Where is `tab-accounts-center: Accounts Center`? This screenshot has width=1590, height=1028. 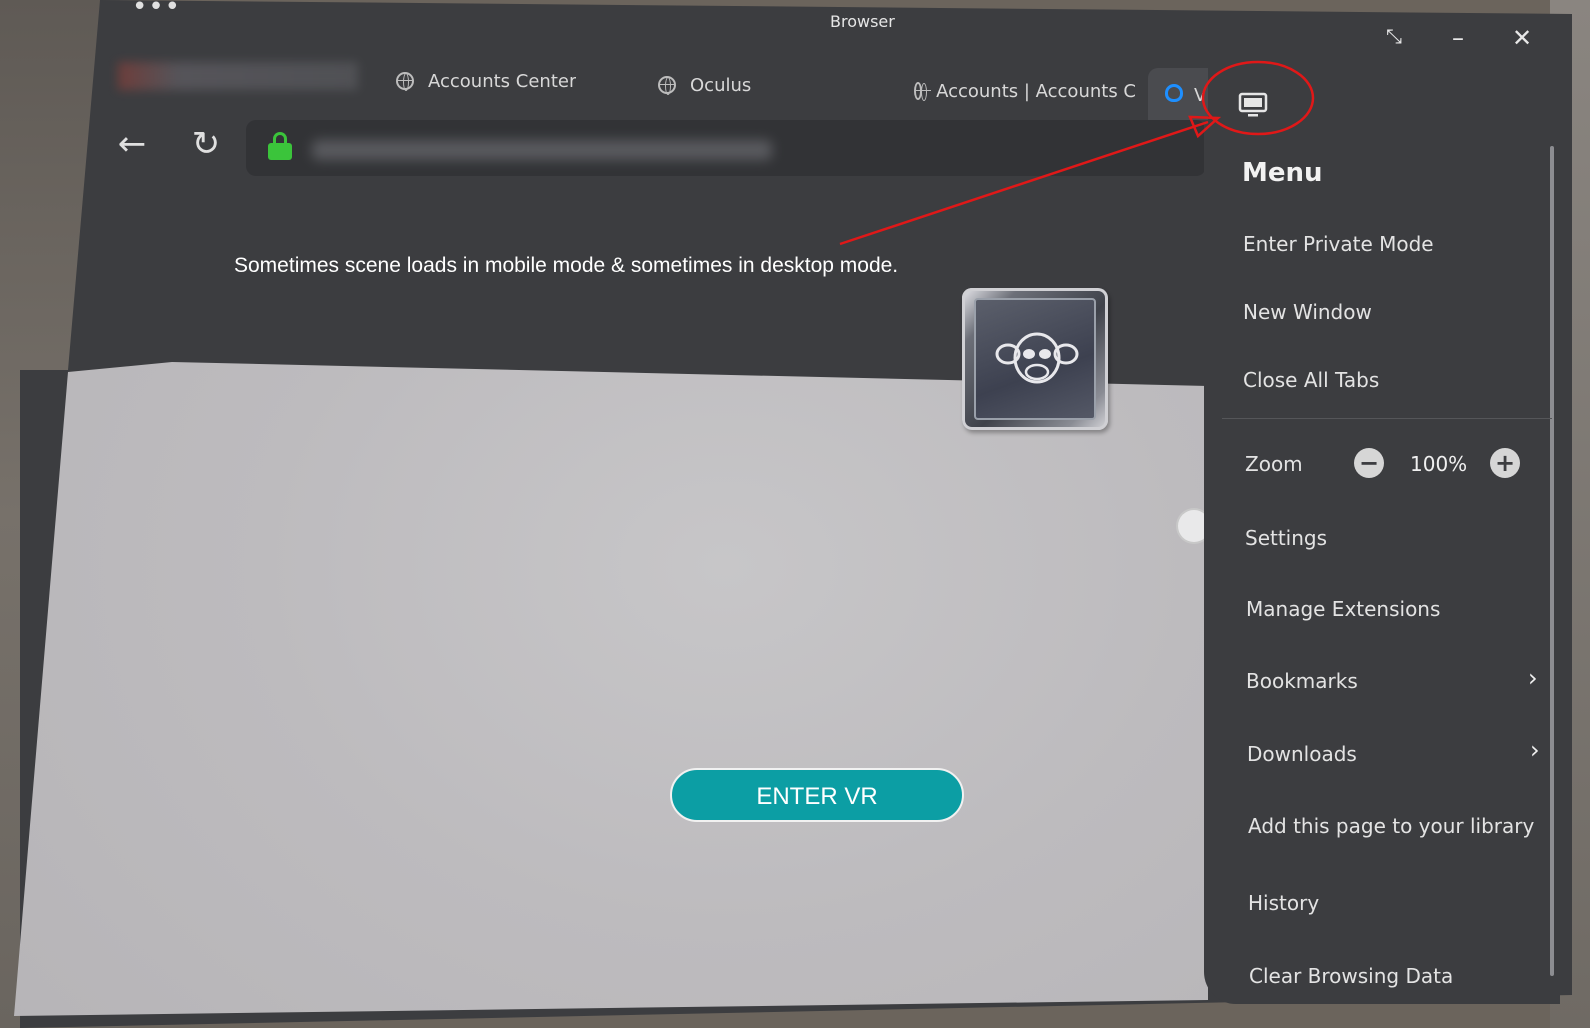
tab-accounts-center: Accounts Center is located at coordinates (486, 81).